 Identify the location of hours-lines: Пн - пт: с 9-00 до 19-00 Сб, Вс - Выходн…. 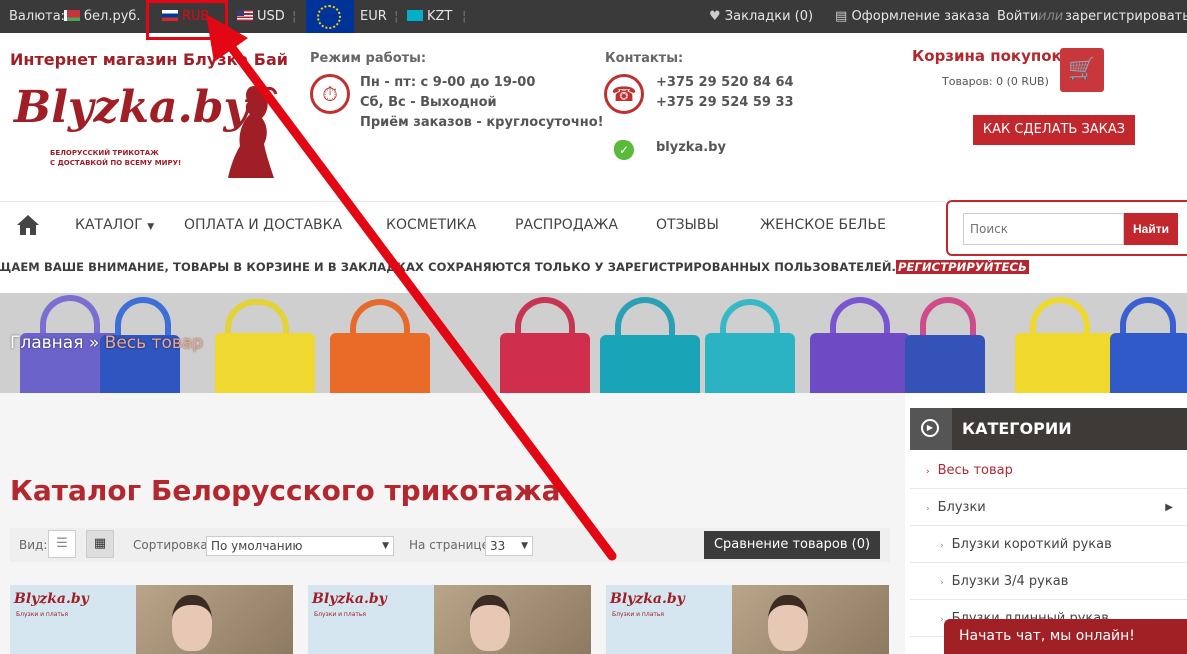
(482, 102).